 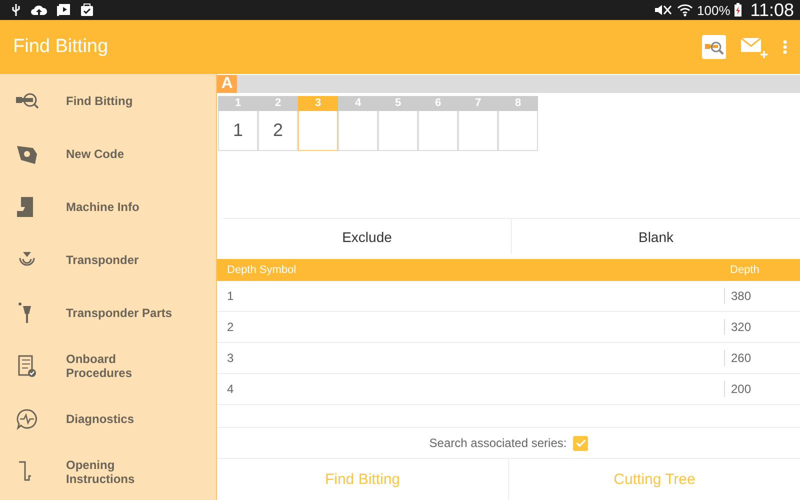 What do you see at coordinates (772, 10) in the screenshot?
I see `clock-time: 11:08` at bounding box center [772, 10].